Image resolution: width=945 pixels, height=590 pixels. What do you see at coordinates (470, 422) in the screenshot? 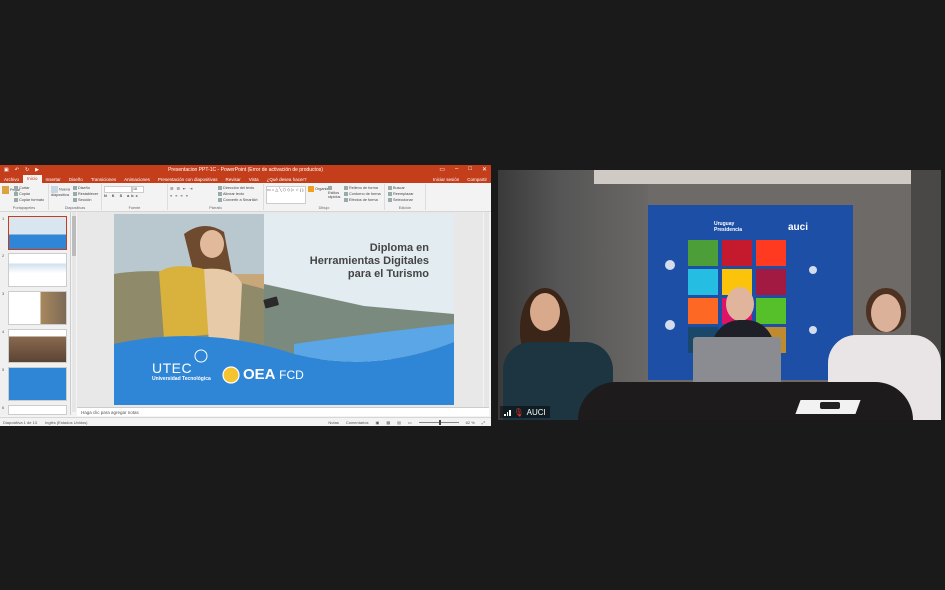
I see `zoom-level: 62 %` at bounding box center [470, 422].